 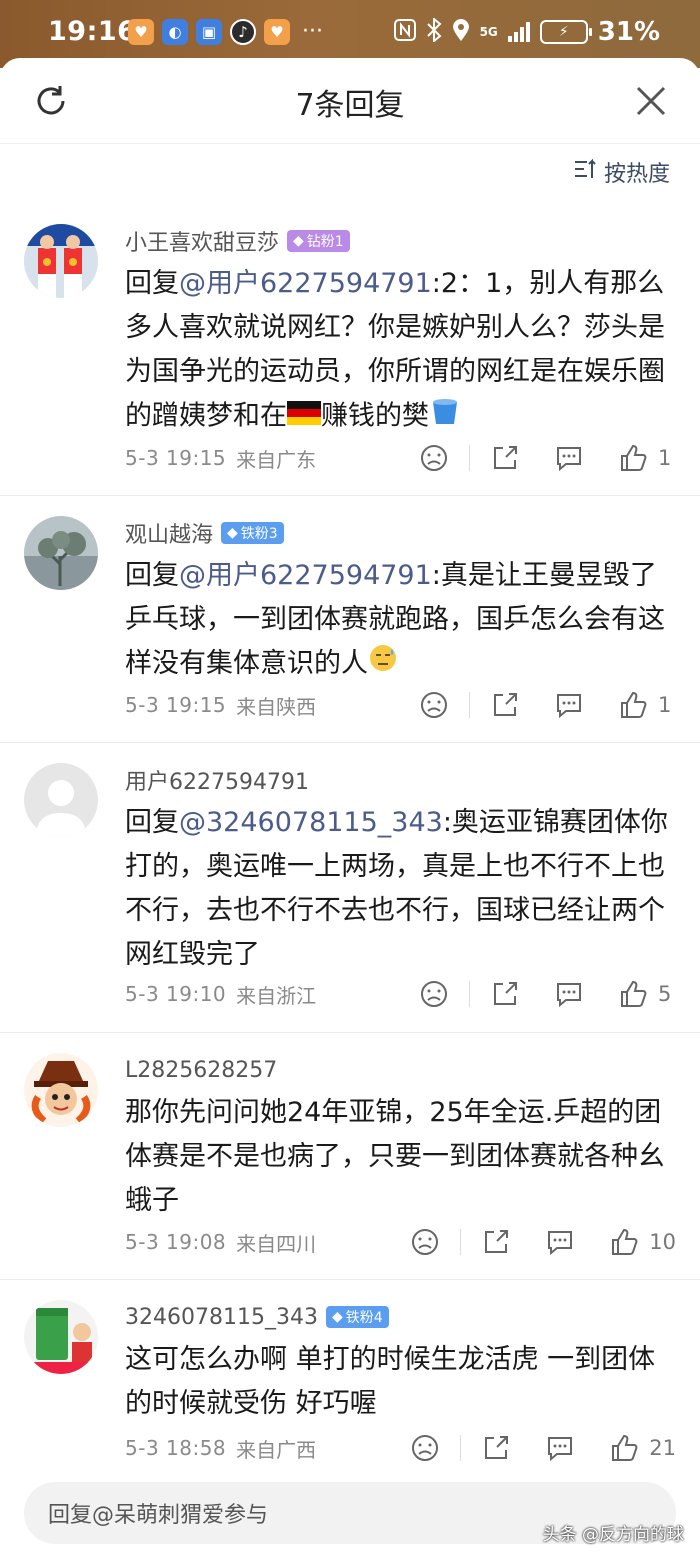 I want to click on browser-app-icon: ◐, so click(x=175, y=32).